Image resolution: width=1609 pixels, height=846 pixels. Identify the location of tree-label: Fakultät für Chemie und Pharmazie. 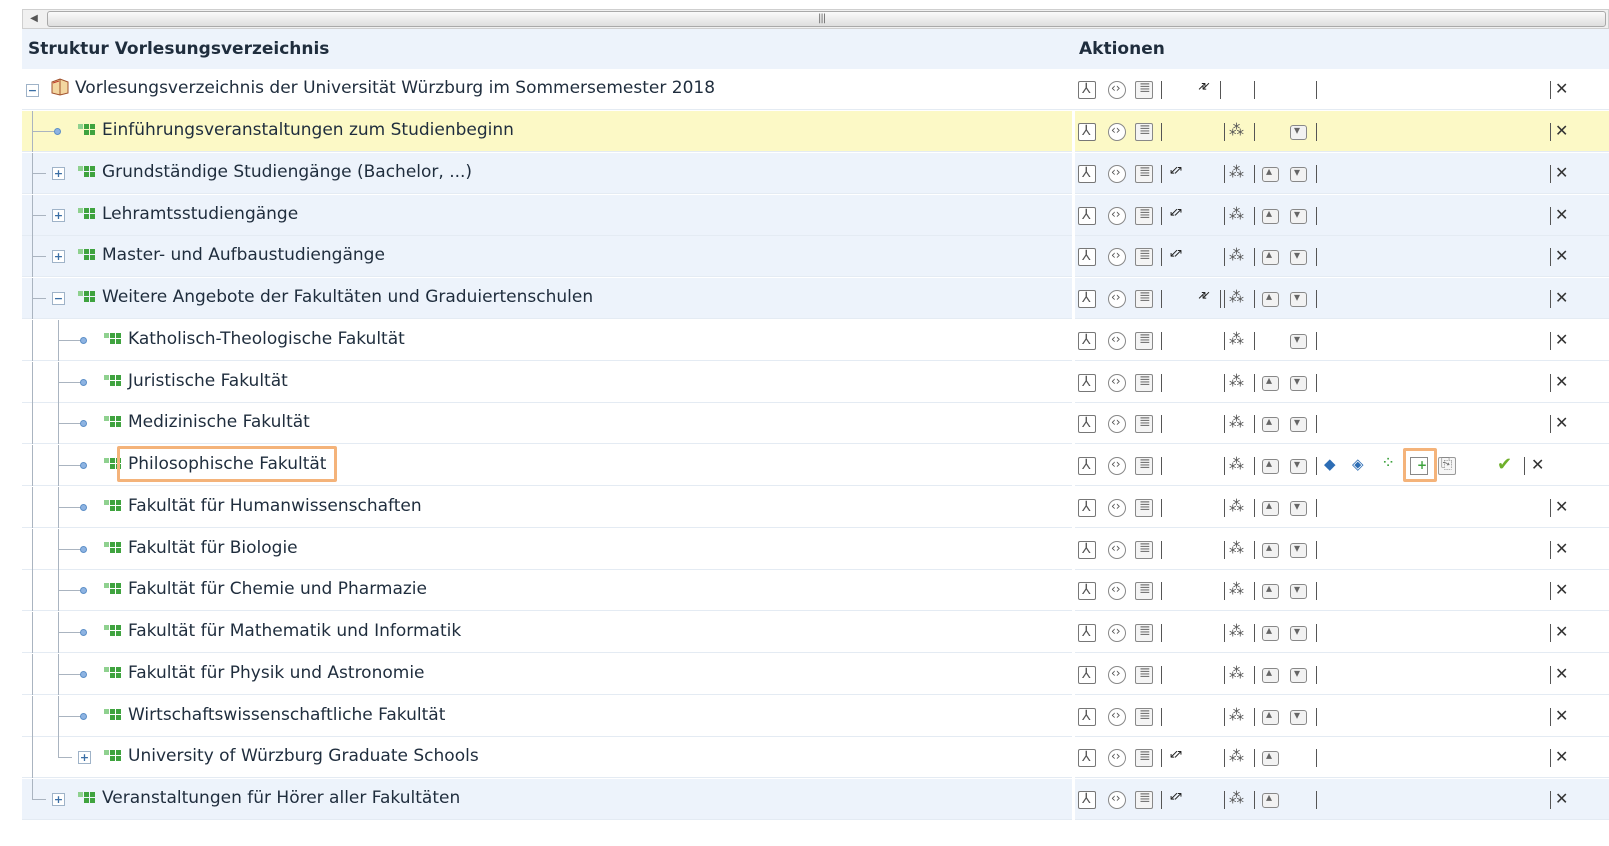
(277, 589).